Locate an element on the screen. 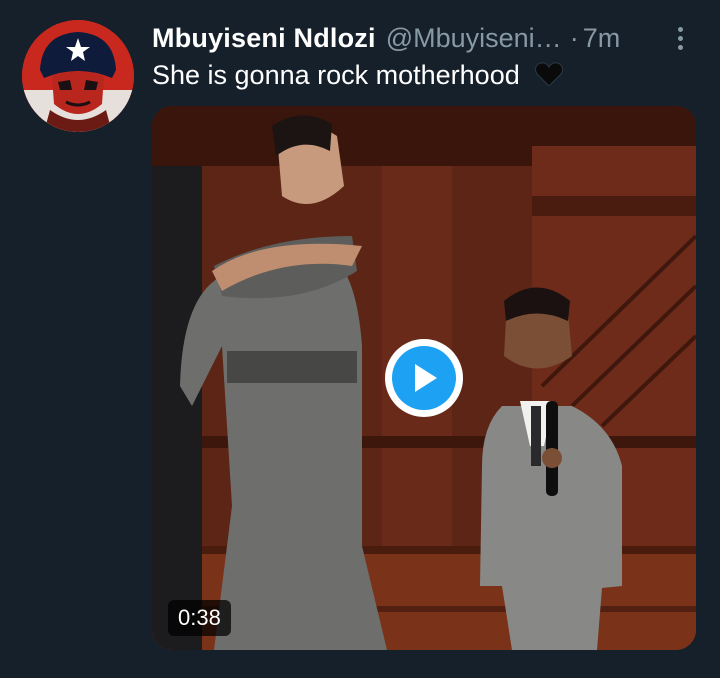 This screenshot has width=720, height=678. play-button is located at coordinates (424, 378).